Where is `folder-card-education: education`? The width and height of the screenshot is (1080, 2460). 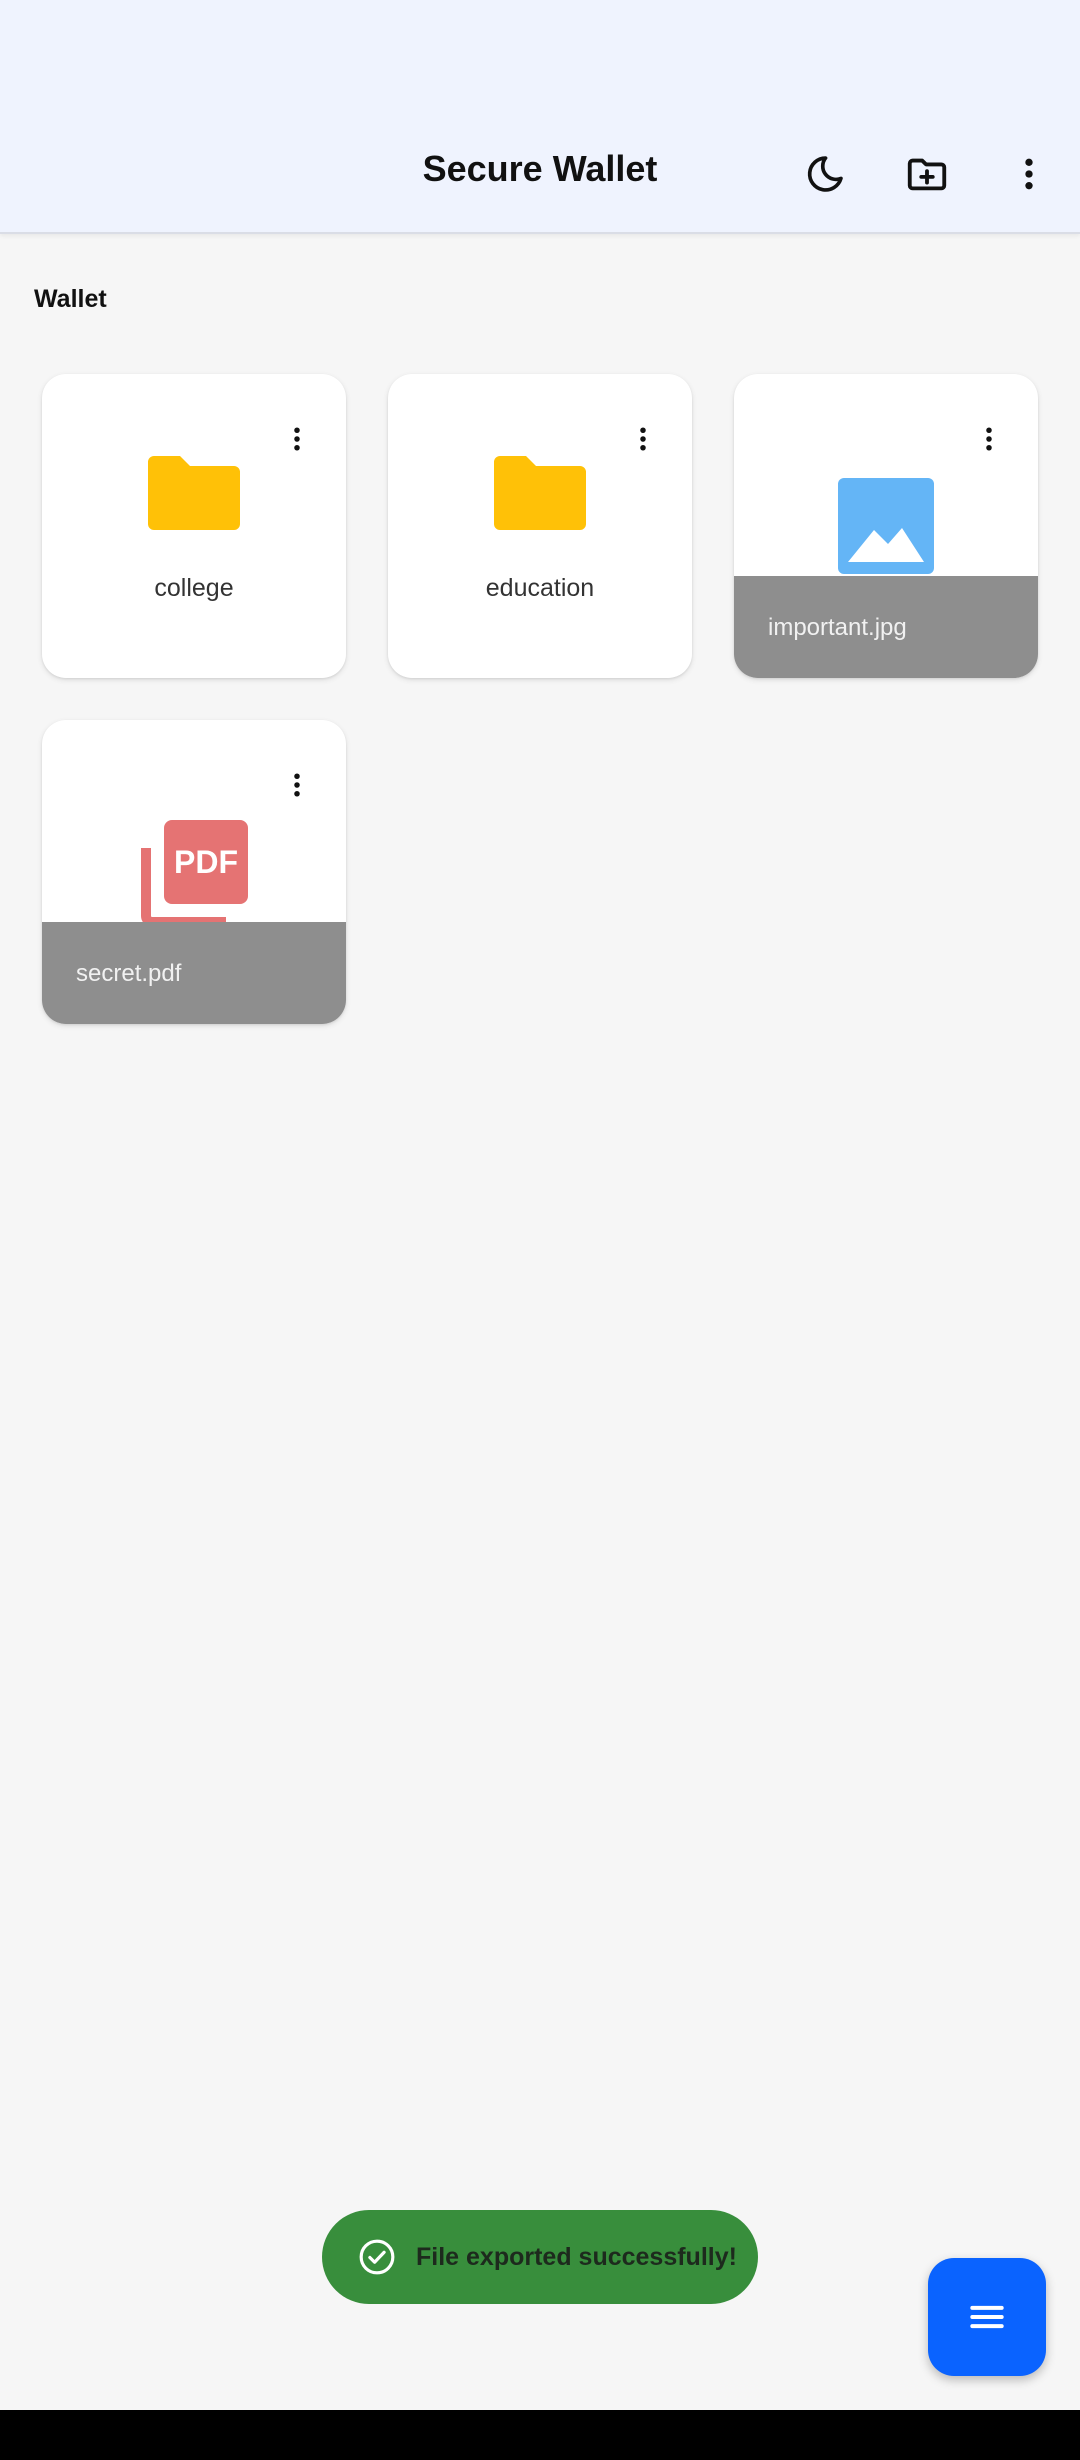 folder-card-education: education is located at coordinates (540, 526).